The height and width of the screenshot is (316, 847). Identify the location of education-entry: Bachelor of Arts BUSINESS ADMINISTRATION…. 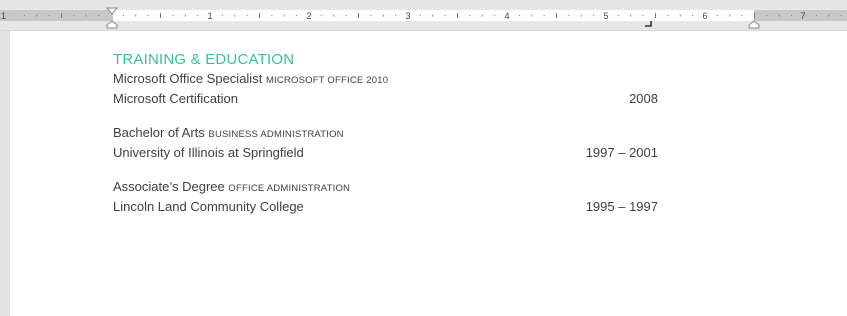
(385, 143).